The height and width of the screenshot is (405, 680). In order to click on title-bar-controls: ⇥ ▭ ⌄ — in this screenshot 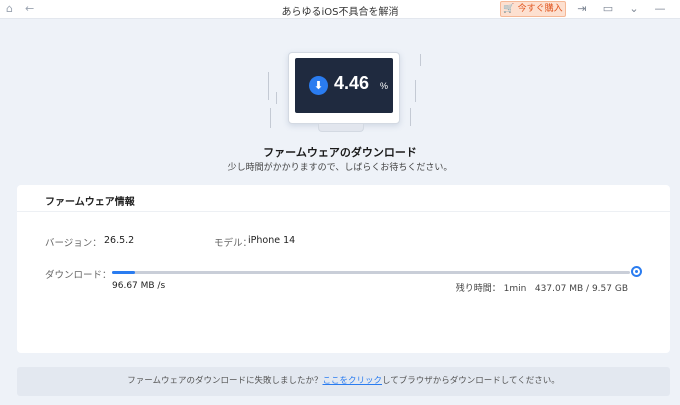, I will do `click(621, 9)`.